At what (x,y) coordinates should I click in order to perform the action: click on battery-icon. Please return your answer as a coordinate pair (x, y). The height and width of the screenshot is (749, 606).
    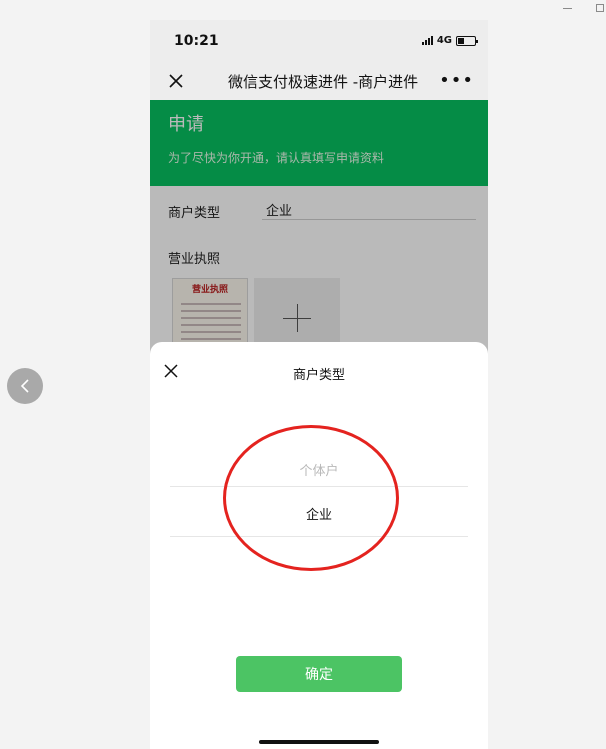
    Looking at the image, I should click on (467, 40).